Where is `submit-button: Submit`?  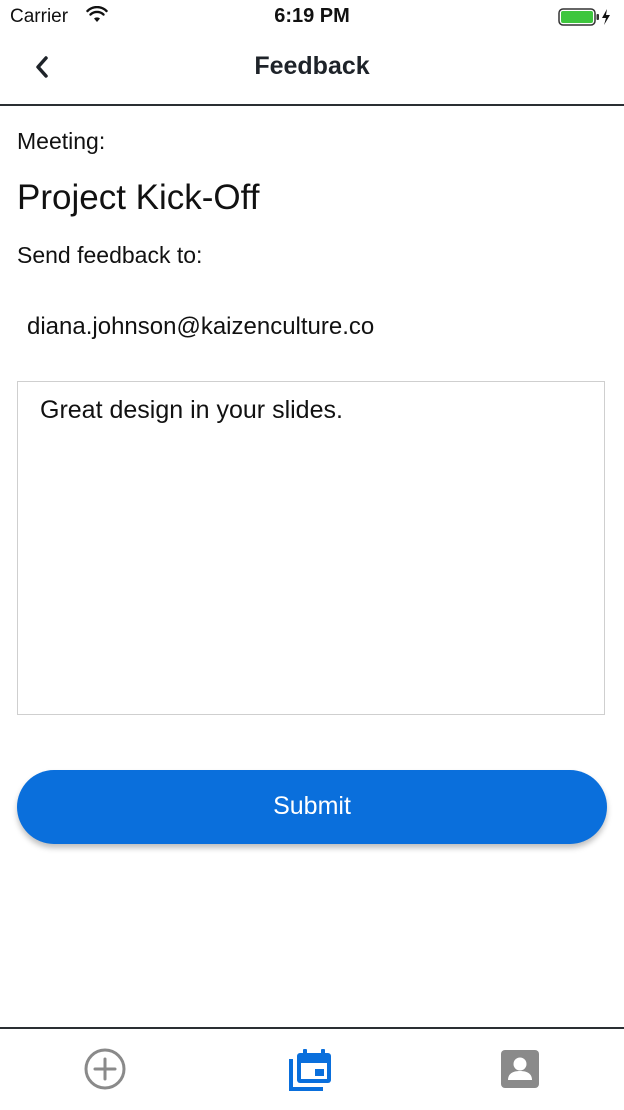
submit-button: Submit is located at coordinates (312, 807).